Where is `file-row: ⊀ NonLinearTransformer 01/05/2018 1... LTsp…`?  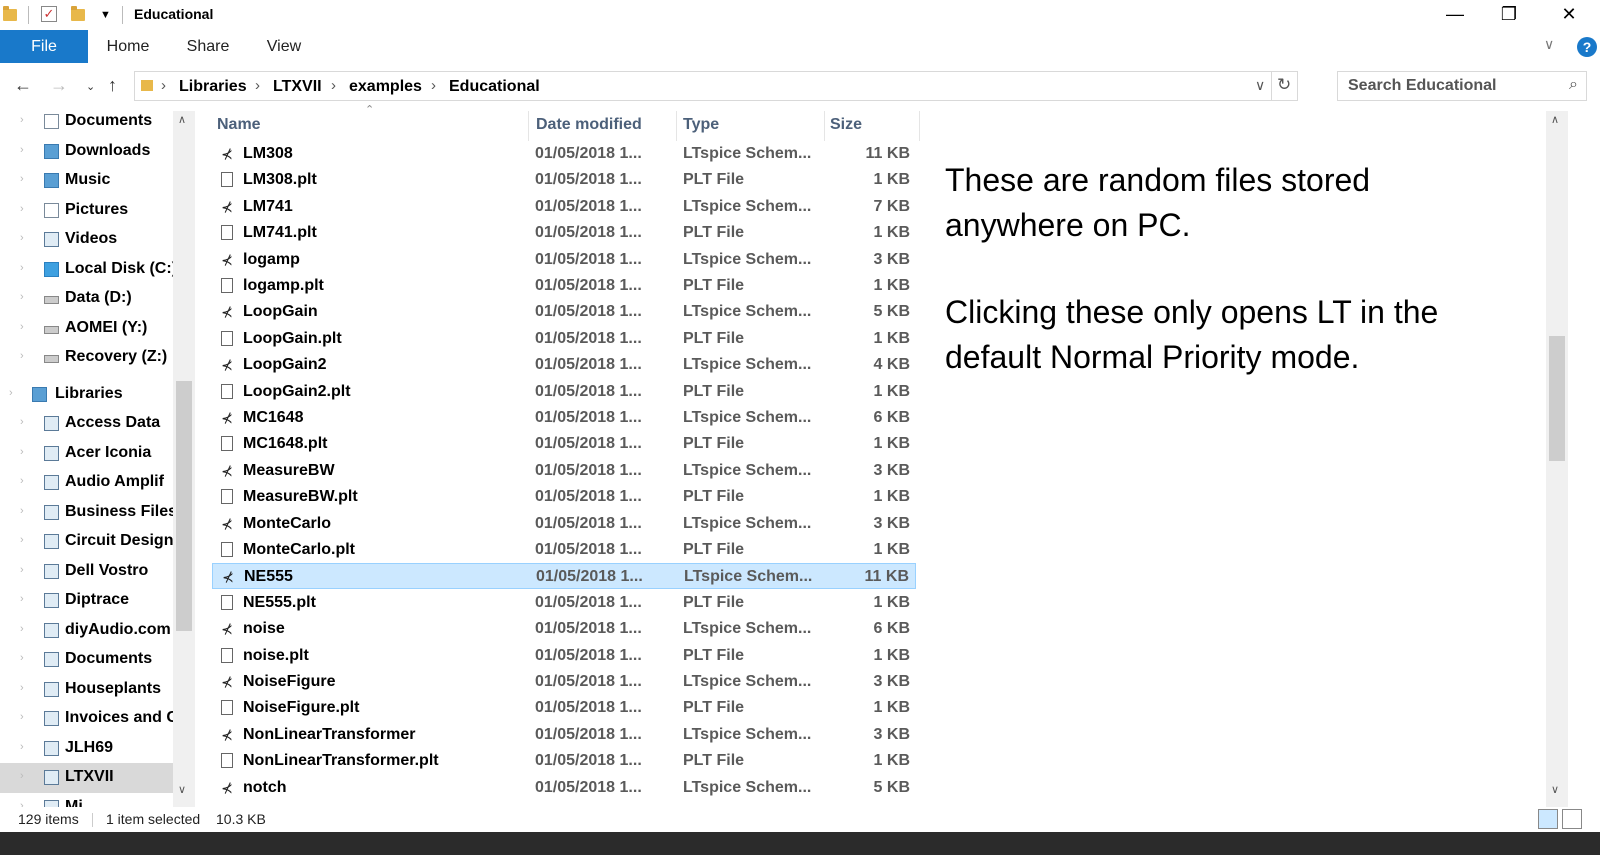 file-row: ⊀ NonLinearTransformer 01/05/2018 1... LTsp… is located at coordinates (564, 735).